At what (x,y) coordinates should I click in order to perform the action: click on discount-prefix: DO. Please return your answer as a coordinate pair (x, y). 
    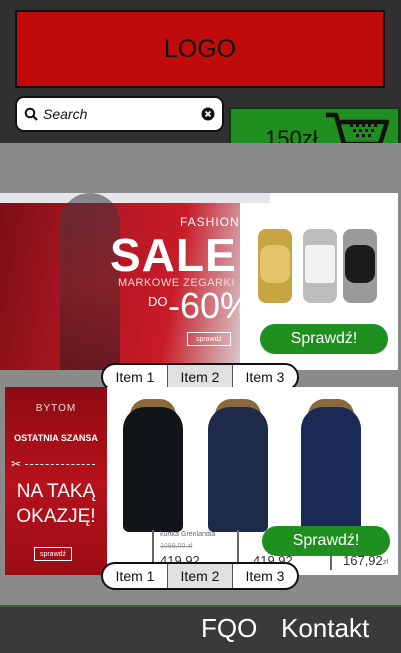
    Looking at the image, I should click on (158, 301).